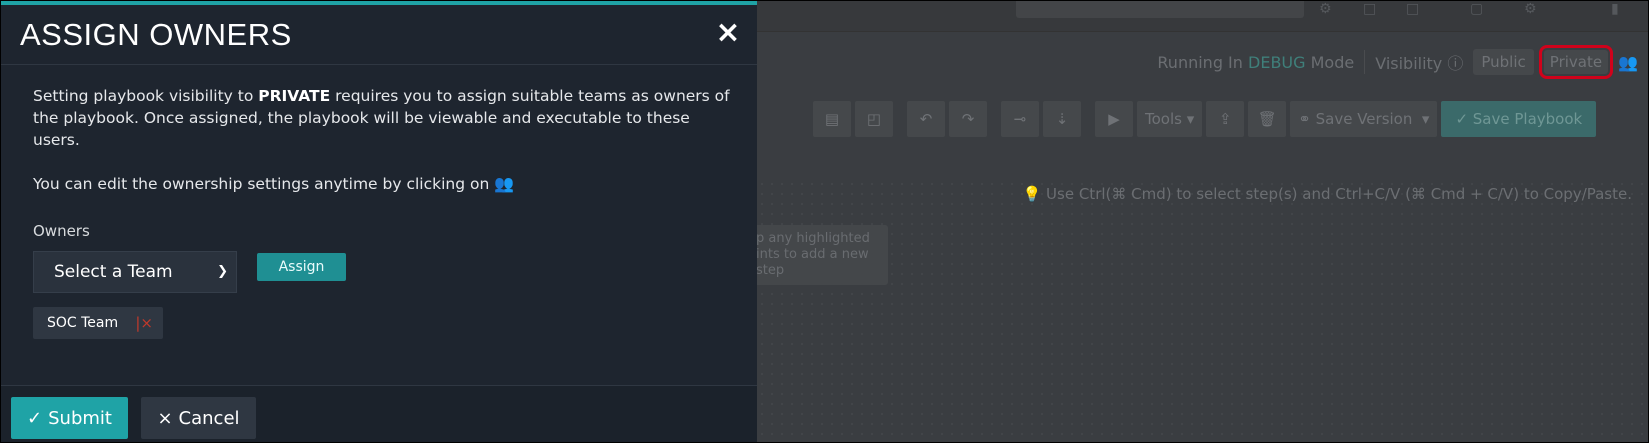  I want to click on divider, so click(1365, 62).